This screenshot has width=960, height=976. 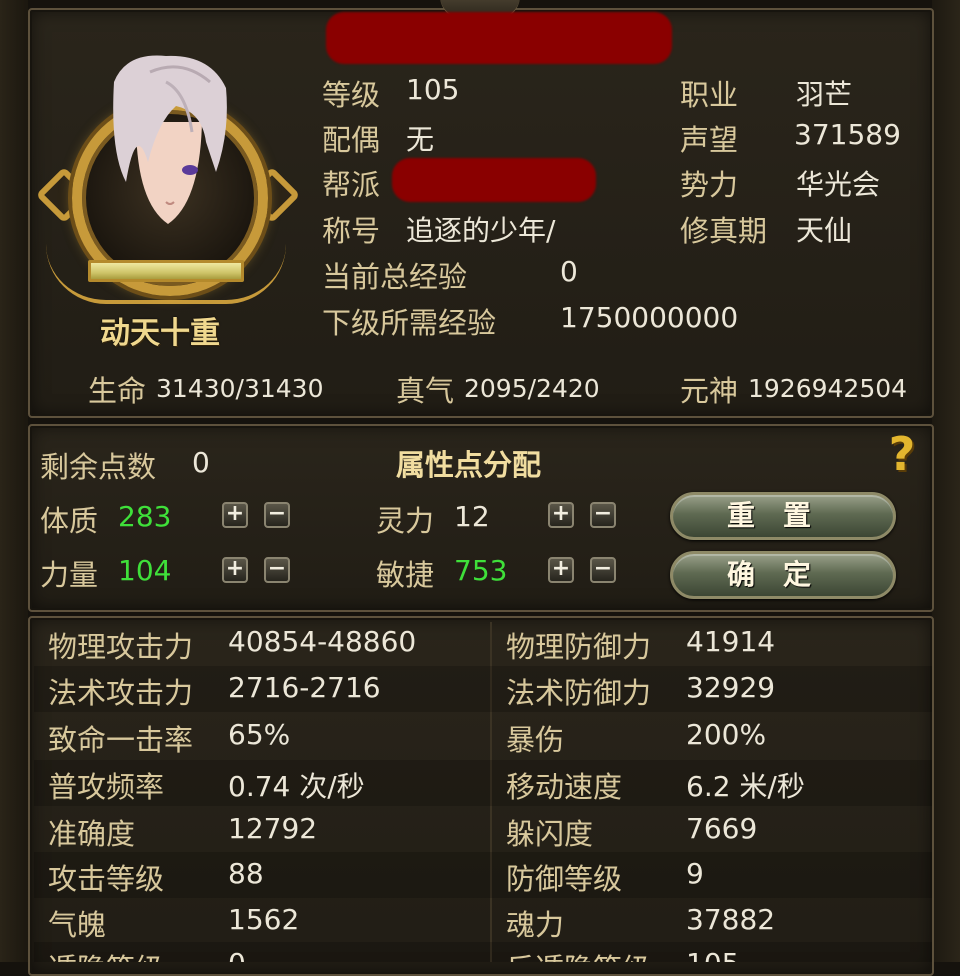 I want to click on con-plus-button: +, so click(x=235, y=515).